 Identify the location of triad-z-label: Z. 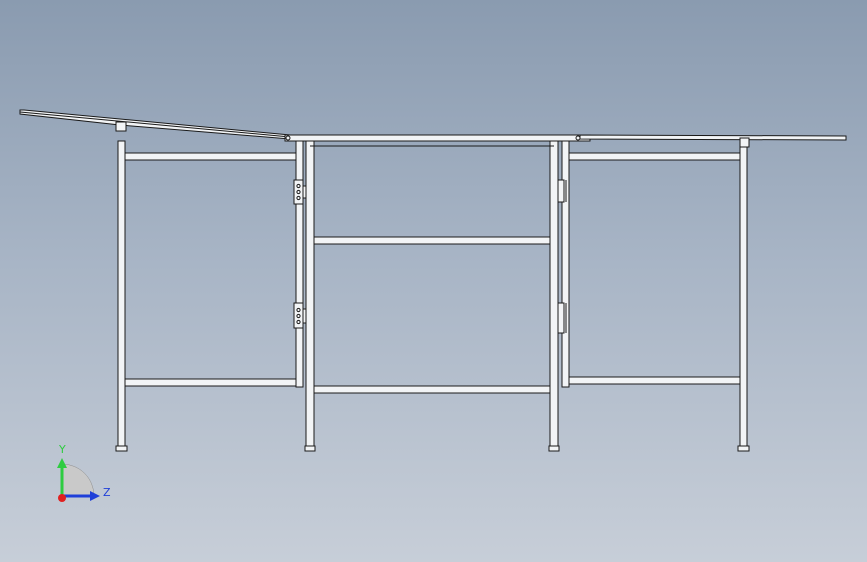
(107, 492).